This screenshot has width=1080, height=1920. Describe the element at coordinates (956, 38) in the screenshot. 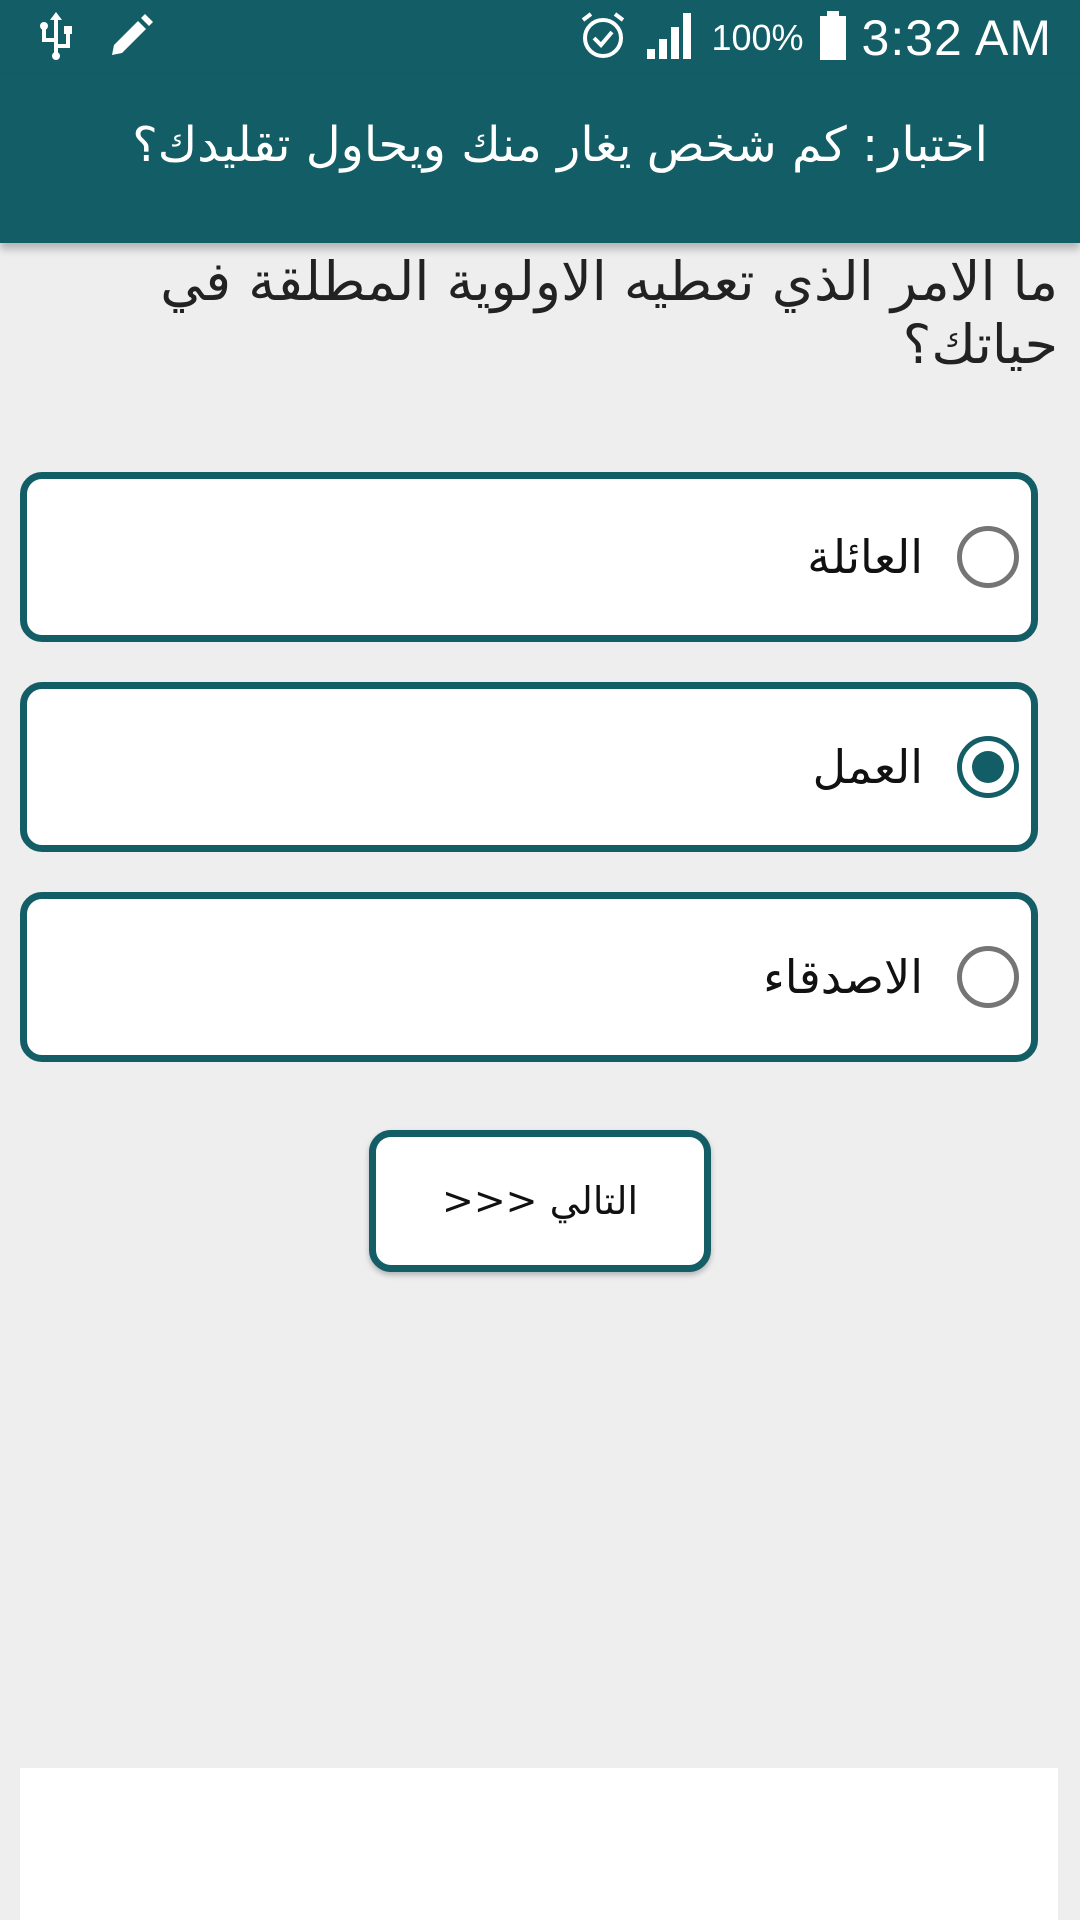

I see `clock: 3:32 AM` at that location.